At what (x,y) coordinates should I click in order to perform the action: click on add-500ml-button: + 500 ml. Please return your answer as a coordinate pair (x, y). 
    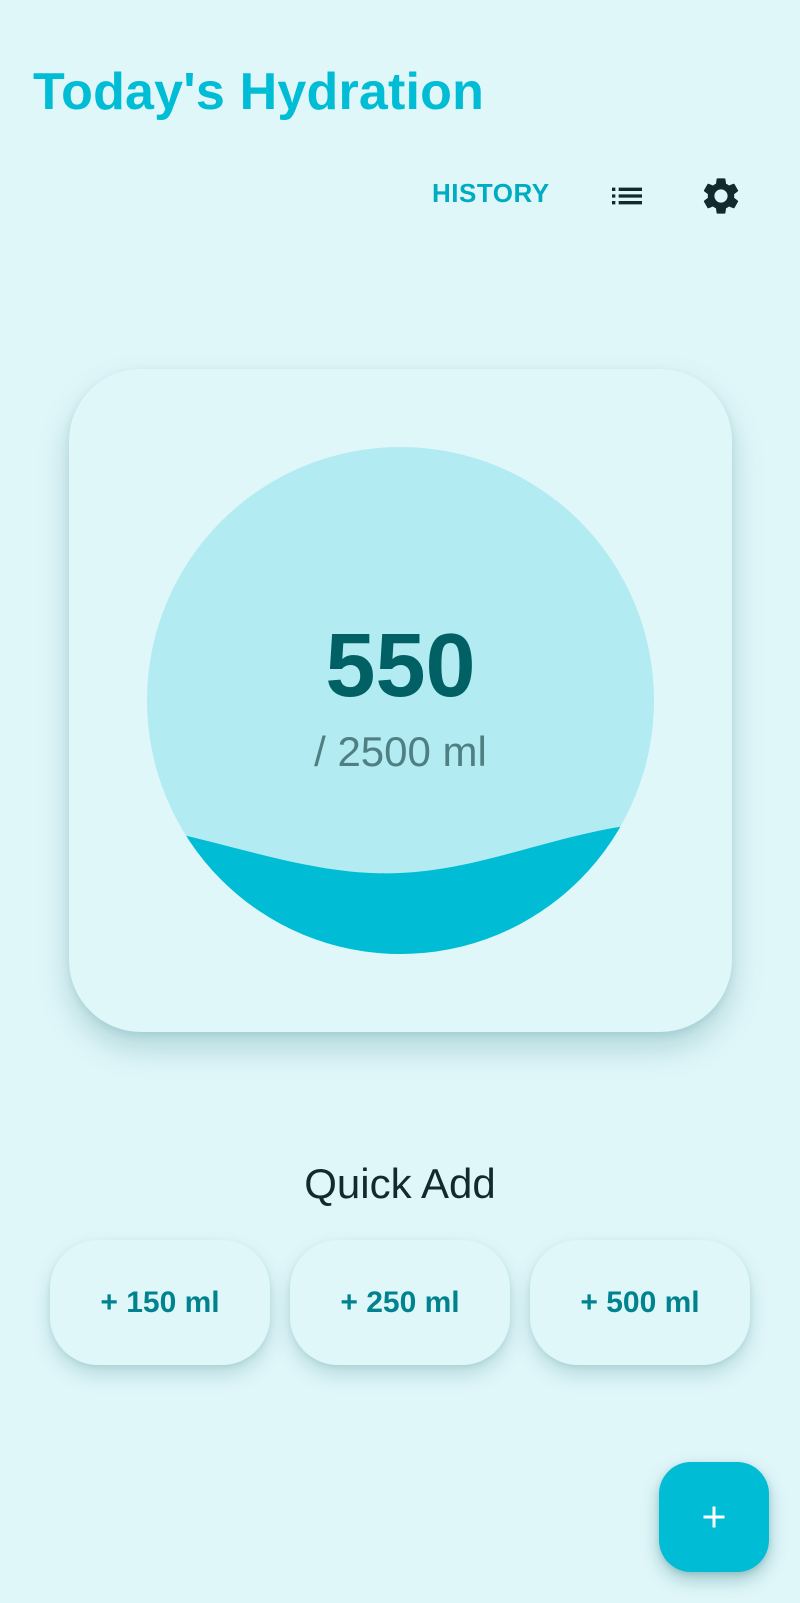
    Looking at the image, I should click on (640, 1302).